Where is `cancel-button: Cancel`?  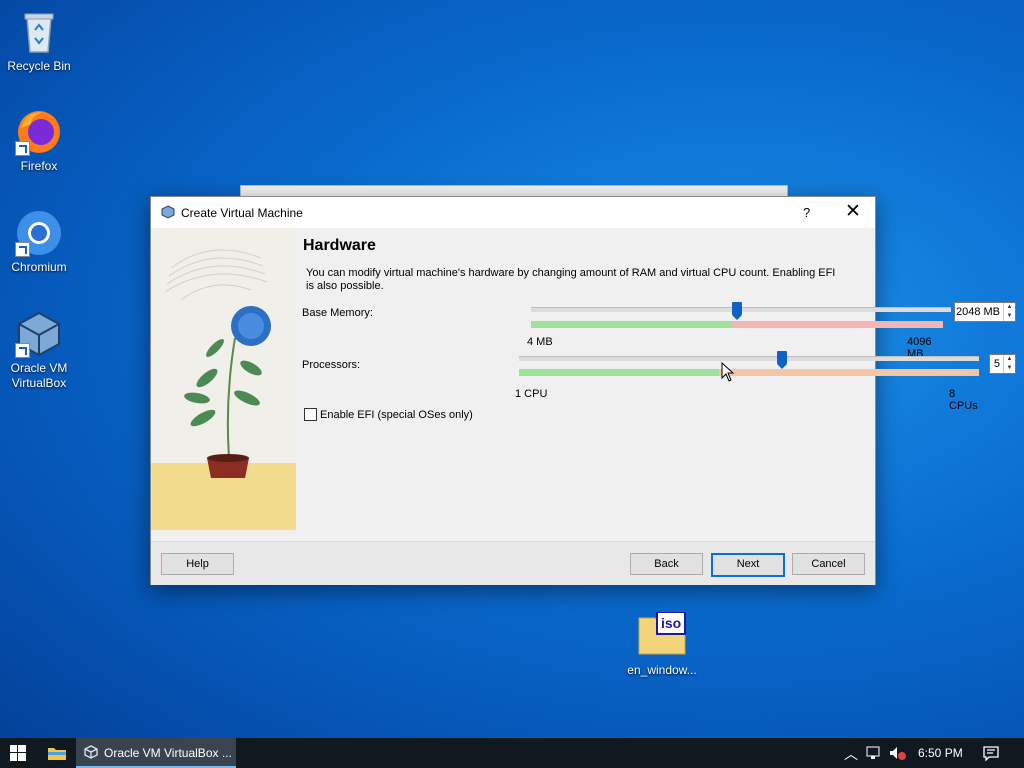
cancel-button: Cancel is located at coordinates (828, 564).